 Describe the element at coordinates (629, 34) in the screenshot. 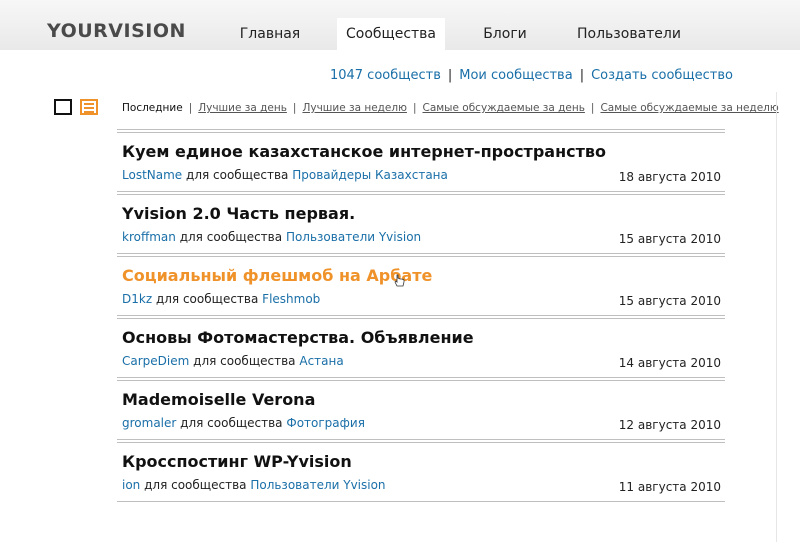

I see `tab-users: Пользователи` at that location.